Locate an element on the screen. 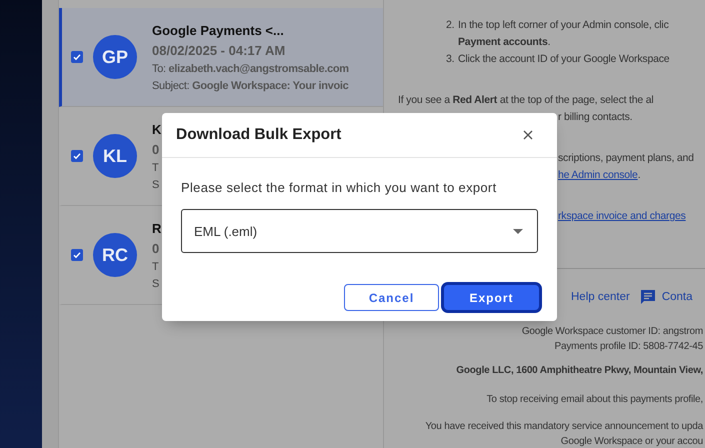 Image resolution: width=705 pixels, height=448 pixels. avatar: GP is located at coordinates (115, 57).